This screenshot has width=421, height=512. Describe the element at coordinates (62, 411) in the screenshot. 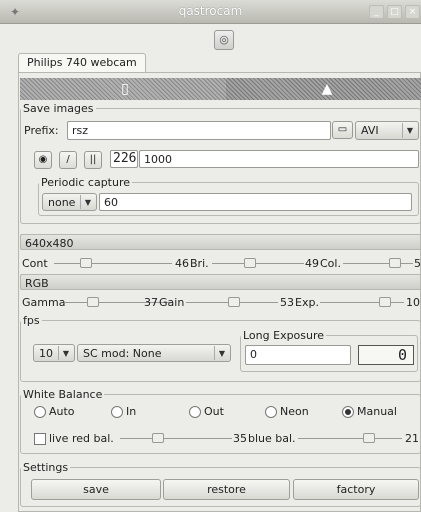

I see `radio-auto-label: Auto` at that location.